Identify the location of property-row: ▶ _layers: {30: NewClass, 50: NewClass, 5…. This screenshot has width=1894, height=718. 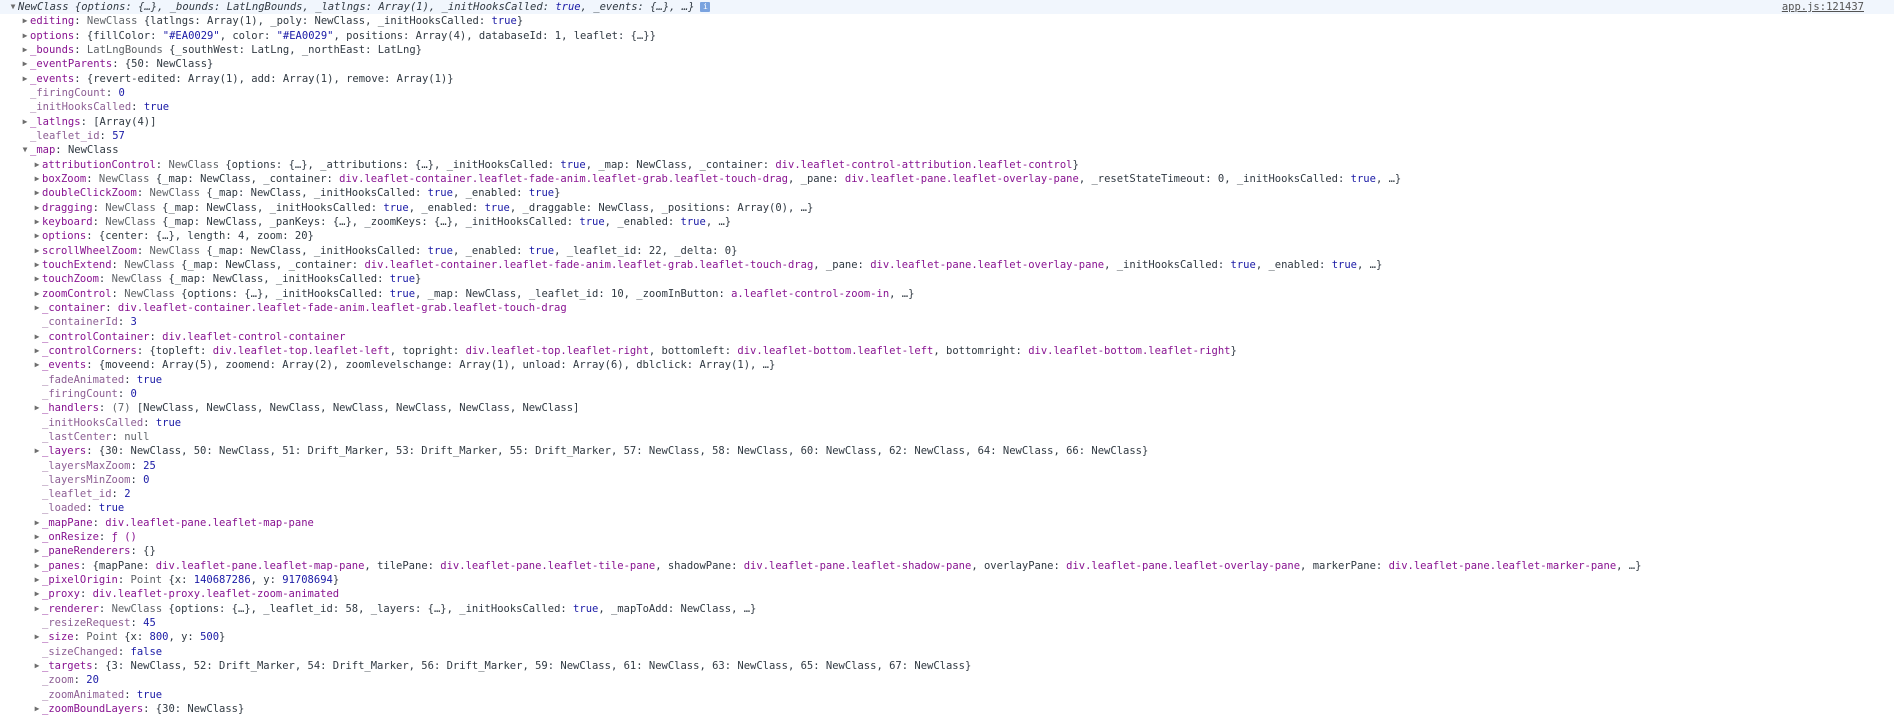
(947, 451).